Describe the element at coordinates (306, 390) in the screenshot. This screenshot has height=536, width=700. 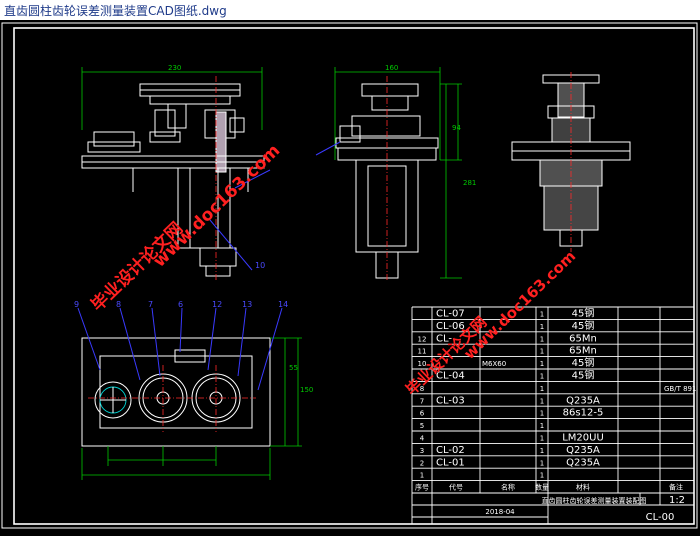
I see `plan-height-dim-2: 150` at that location.